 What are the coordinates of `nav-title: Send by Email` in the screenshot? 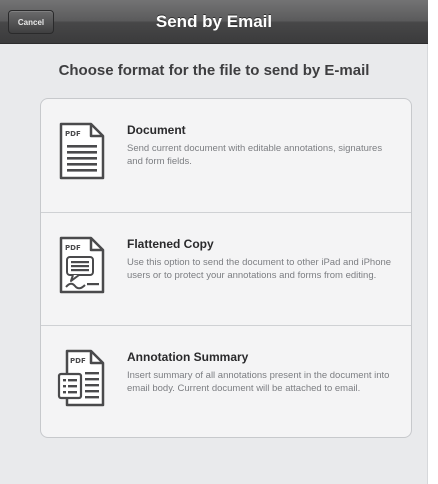 It's located at (214, 21).